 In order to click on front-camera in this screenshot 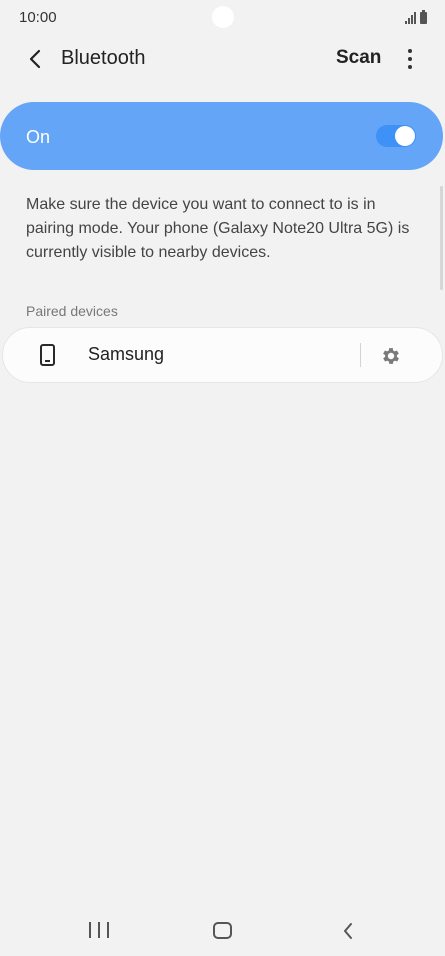, I will do `click(223, 17)`.